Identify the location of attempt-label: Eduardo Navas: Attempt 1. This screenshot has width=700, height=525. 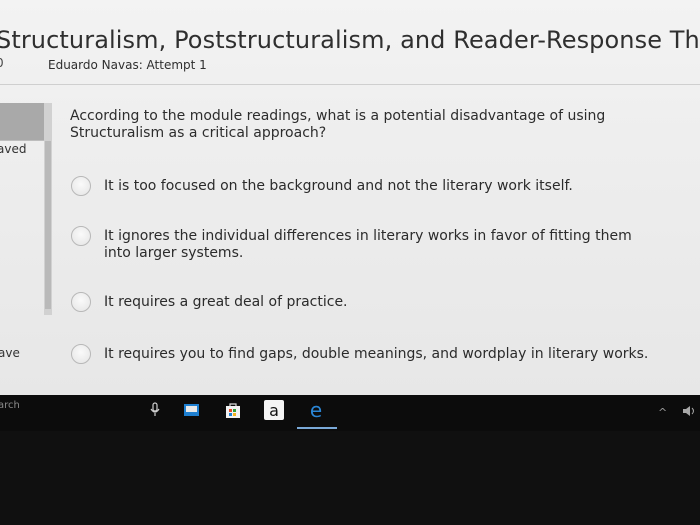
(127, 65).